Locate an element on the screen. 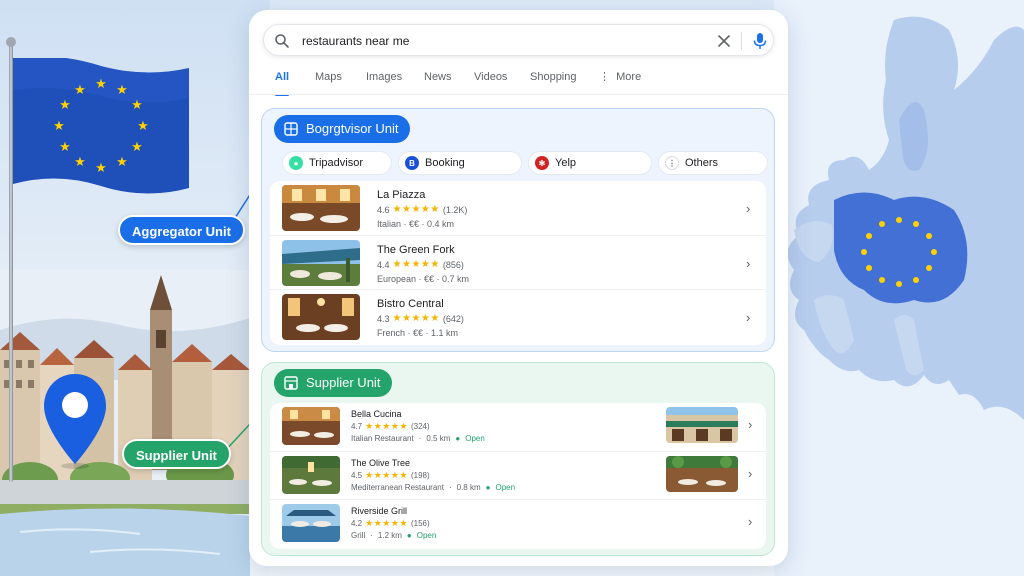 Image resolution: width=1024 pixels, height=576 pixels. restaurant-meta: Grill · 1.2 km ● Open is located at coordinates (393, 535).